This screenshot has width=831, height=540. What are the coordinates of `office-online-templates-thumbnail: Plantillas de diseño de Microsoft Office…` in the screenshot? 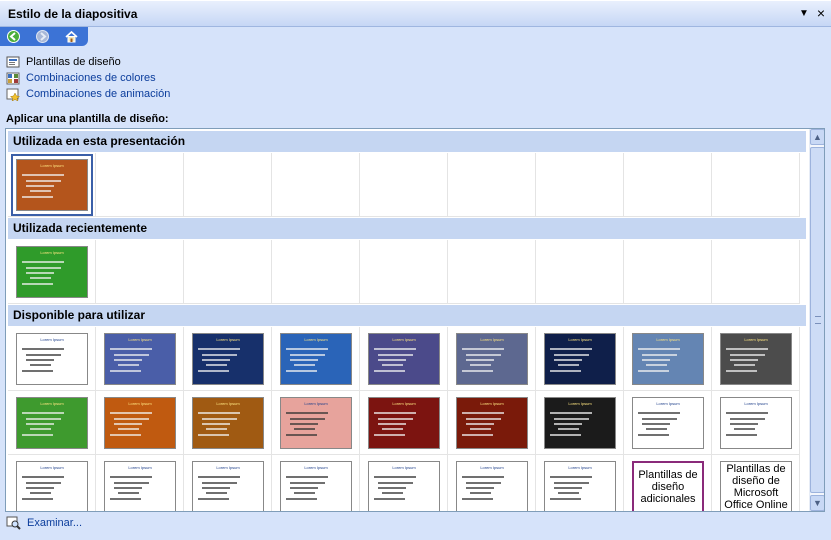 It's located at (756, 483).